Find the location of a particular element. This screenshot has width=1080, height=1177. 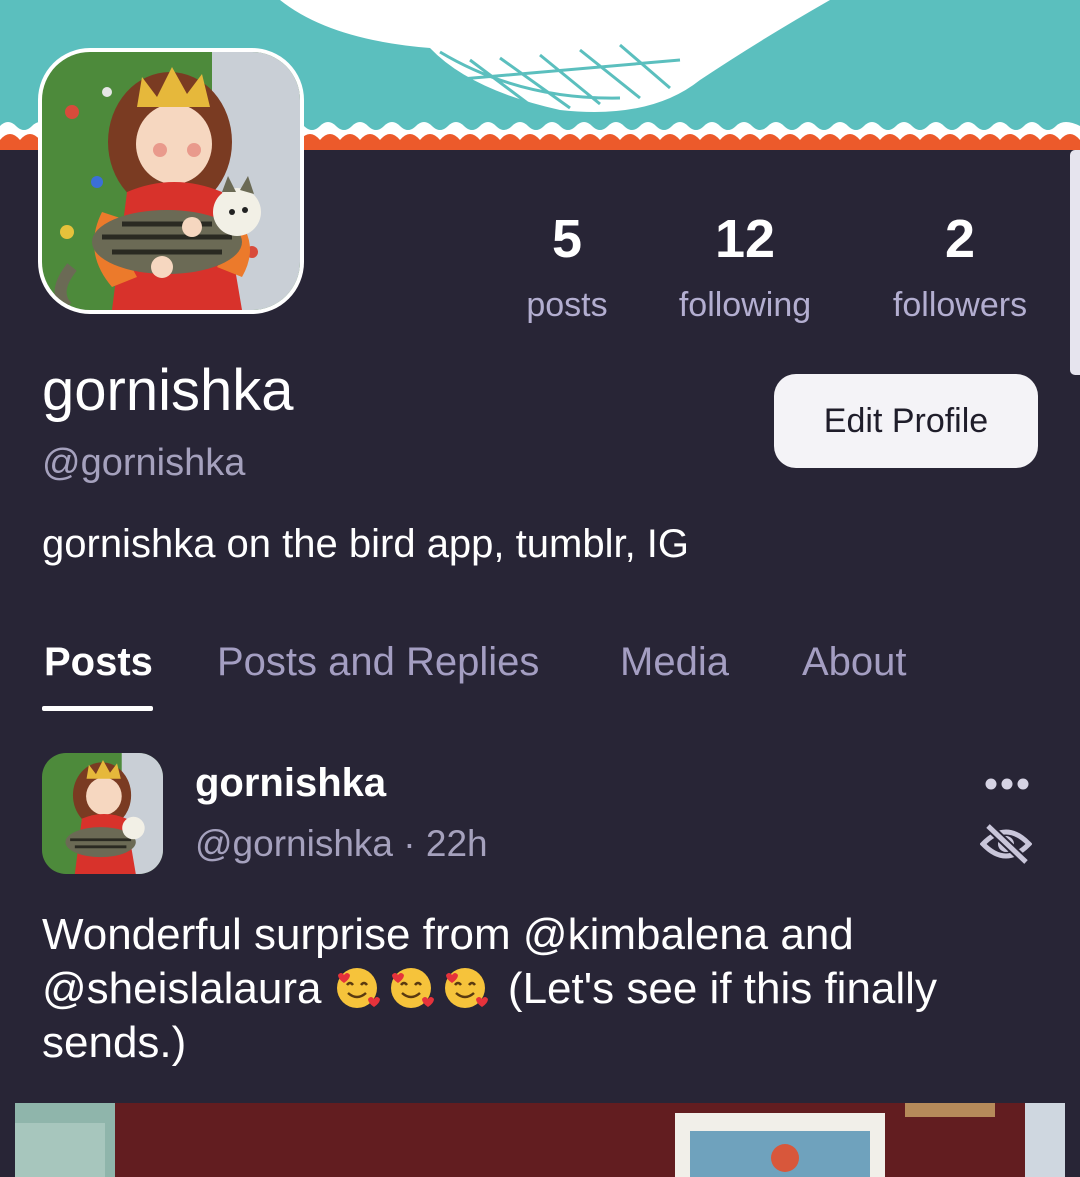

scrollbar is located at coordinates (1075, 262).